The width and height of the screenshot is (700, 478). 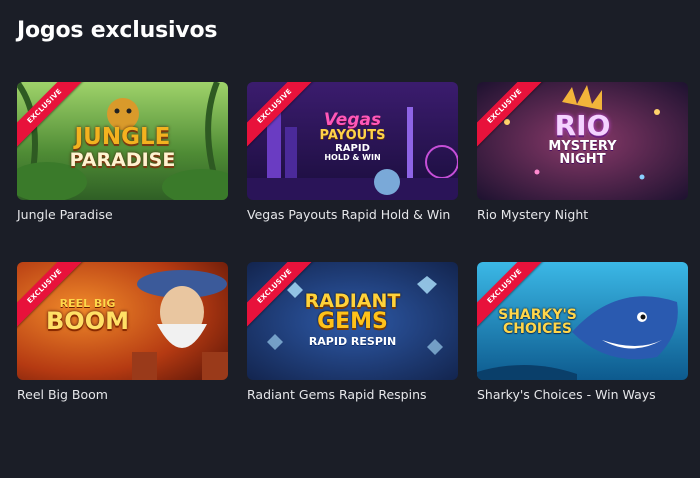 I want to click on game-title: Vegas Payouts Rapid Hold & Win, so click(x=352, y=214).